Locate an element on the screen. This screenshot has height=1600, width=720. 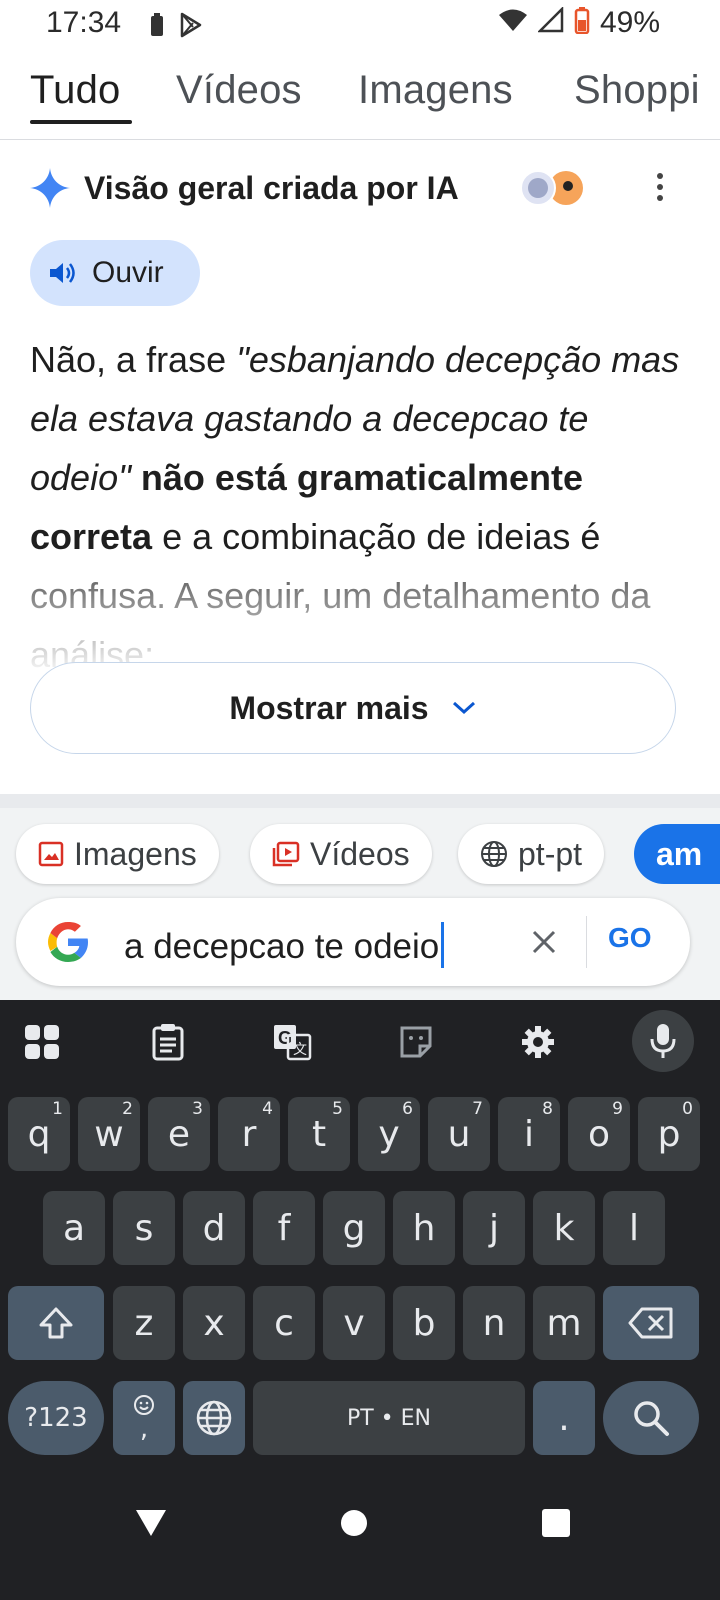
search-key is located at coordinates (651, 1418).